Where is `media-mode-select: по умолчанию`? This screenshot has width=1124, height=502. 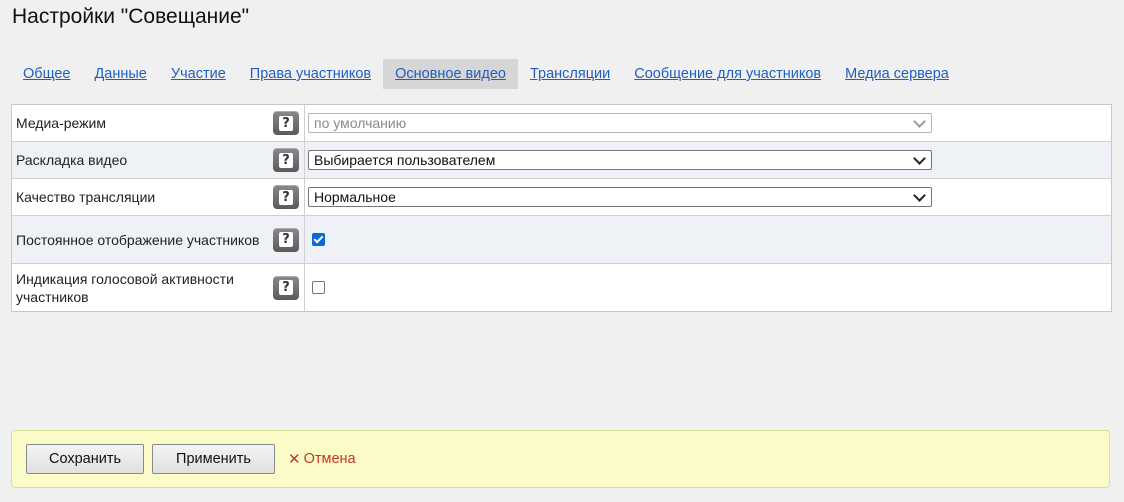 media-mode-select: по умолчанию is located at coordinates (620, 123).